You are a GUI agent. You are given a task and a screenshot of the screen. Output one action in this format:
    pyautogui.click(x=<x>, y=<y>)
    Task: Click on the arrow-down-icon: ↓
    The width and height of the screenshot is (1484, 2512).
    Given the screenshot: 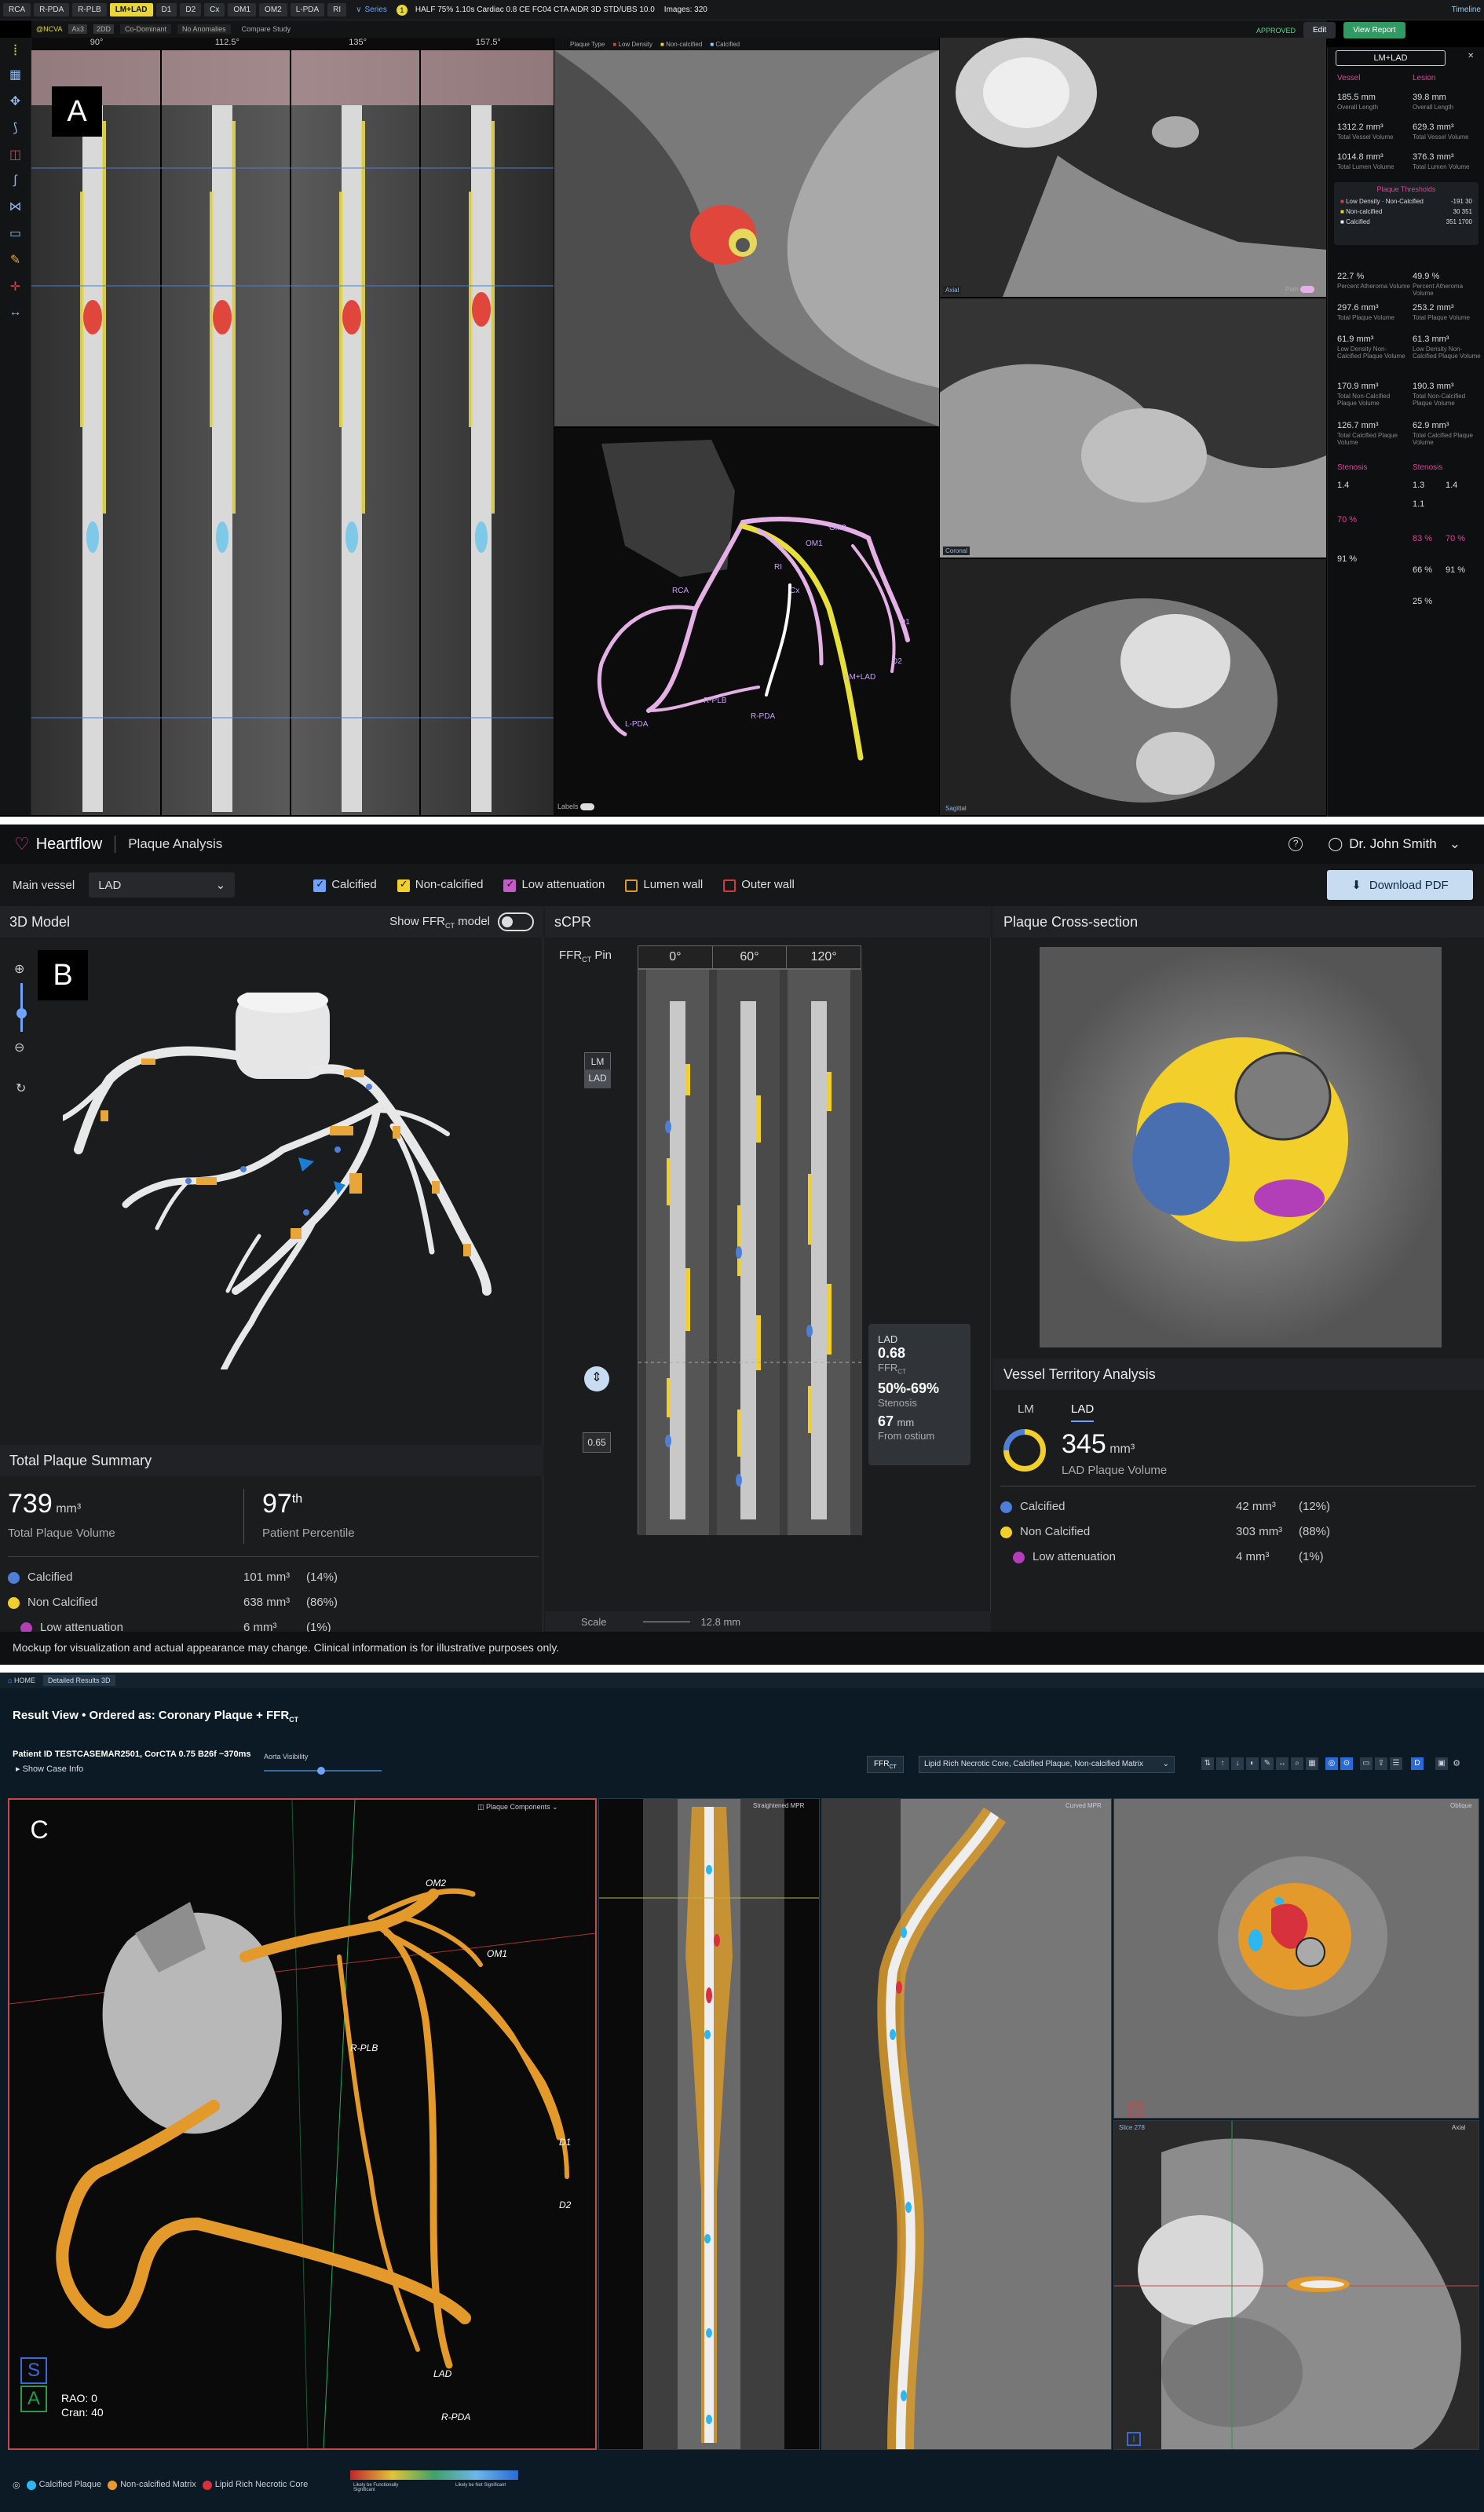 What is the action you would take?
    pyautogui.click(x=1238, y=1764)
    